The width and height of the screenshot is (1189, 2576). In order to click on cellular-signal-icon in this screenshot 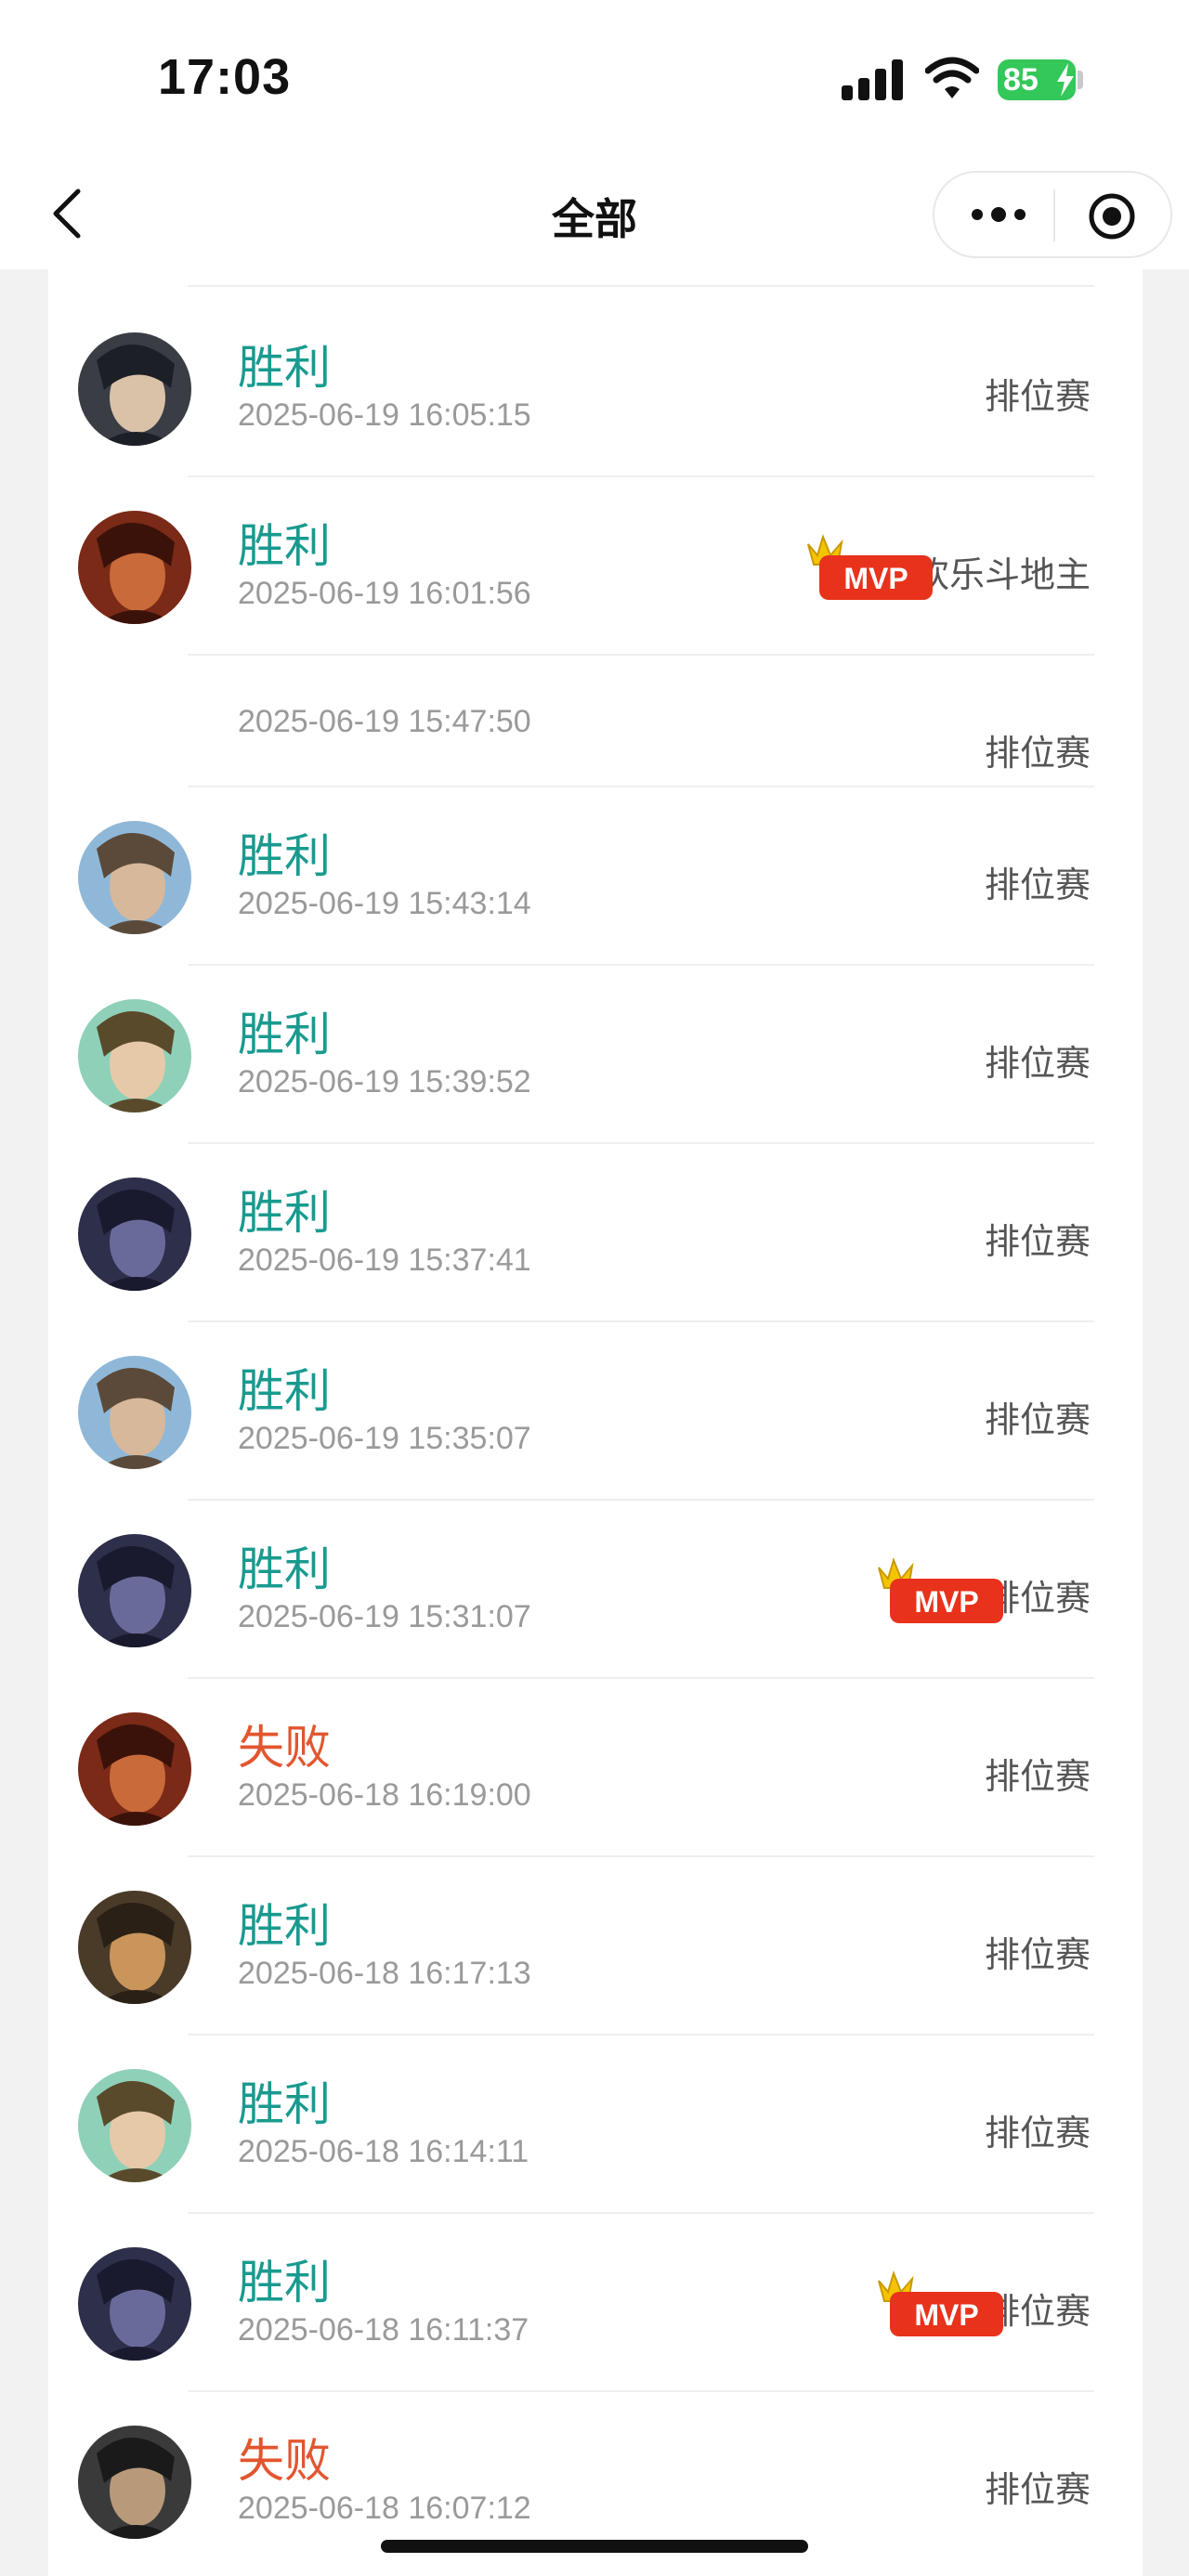, I will do `click(874, 79)`.